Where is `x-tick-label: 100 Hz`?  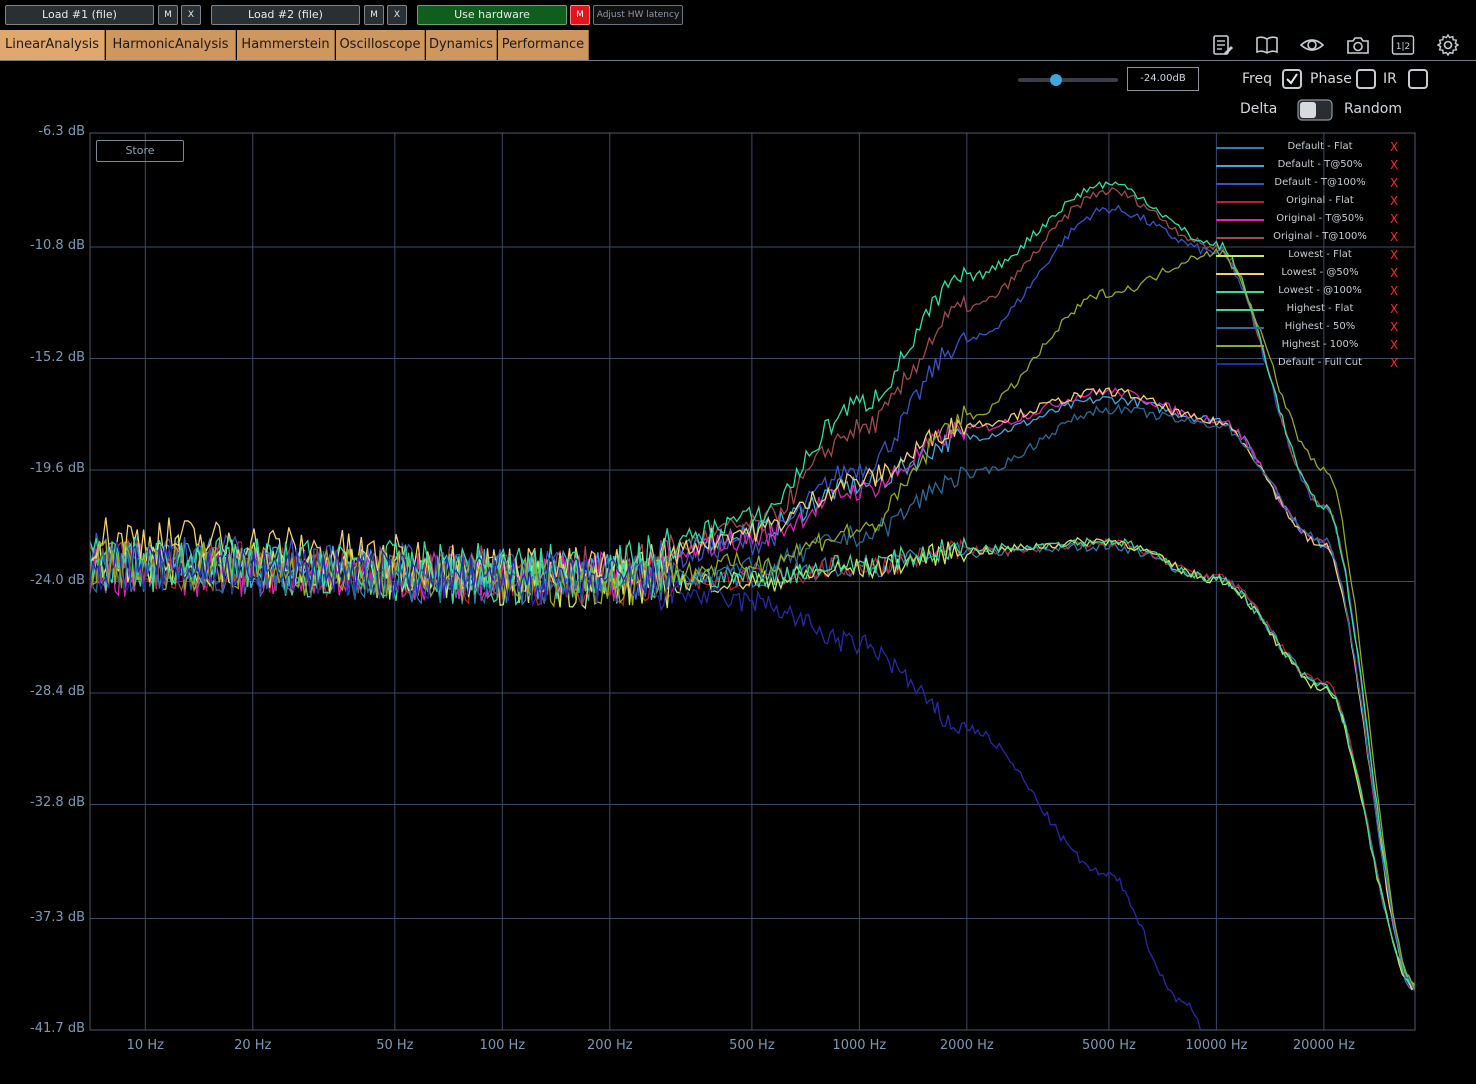
x-tick-label: 100 Hz is located at coordinates (502, 1045).